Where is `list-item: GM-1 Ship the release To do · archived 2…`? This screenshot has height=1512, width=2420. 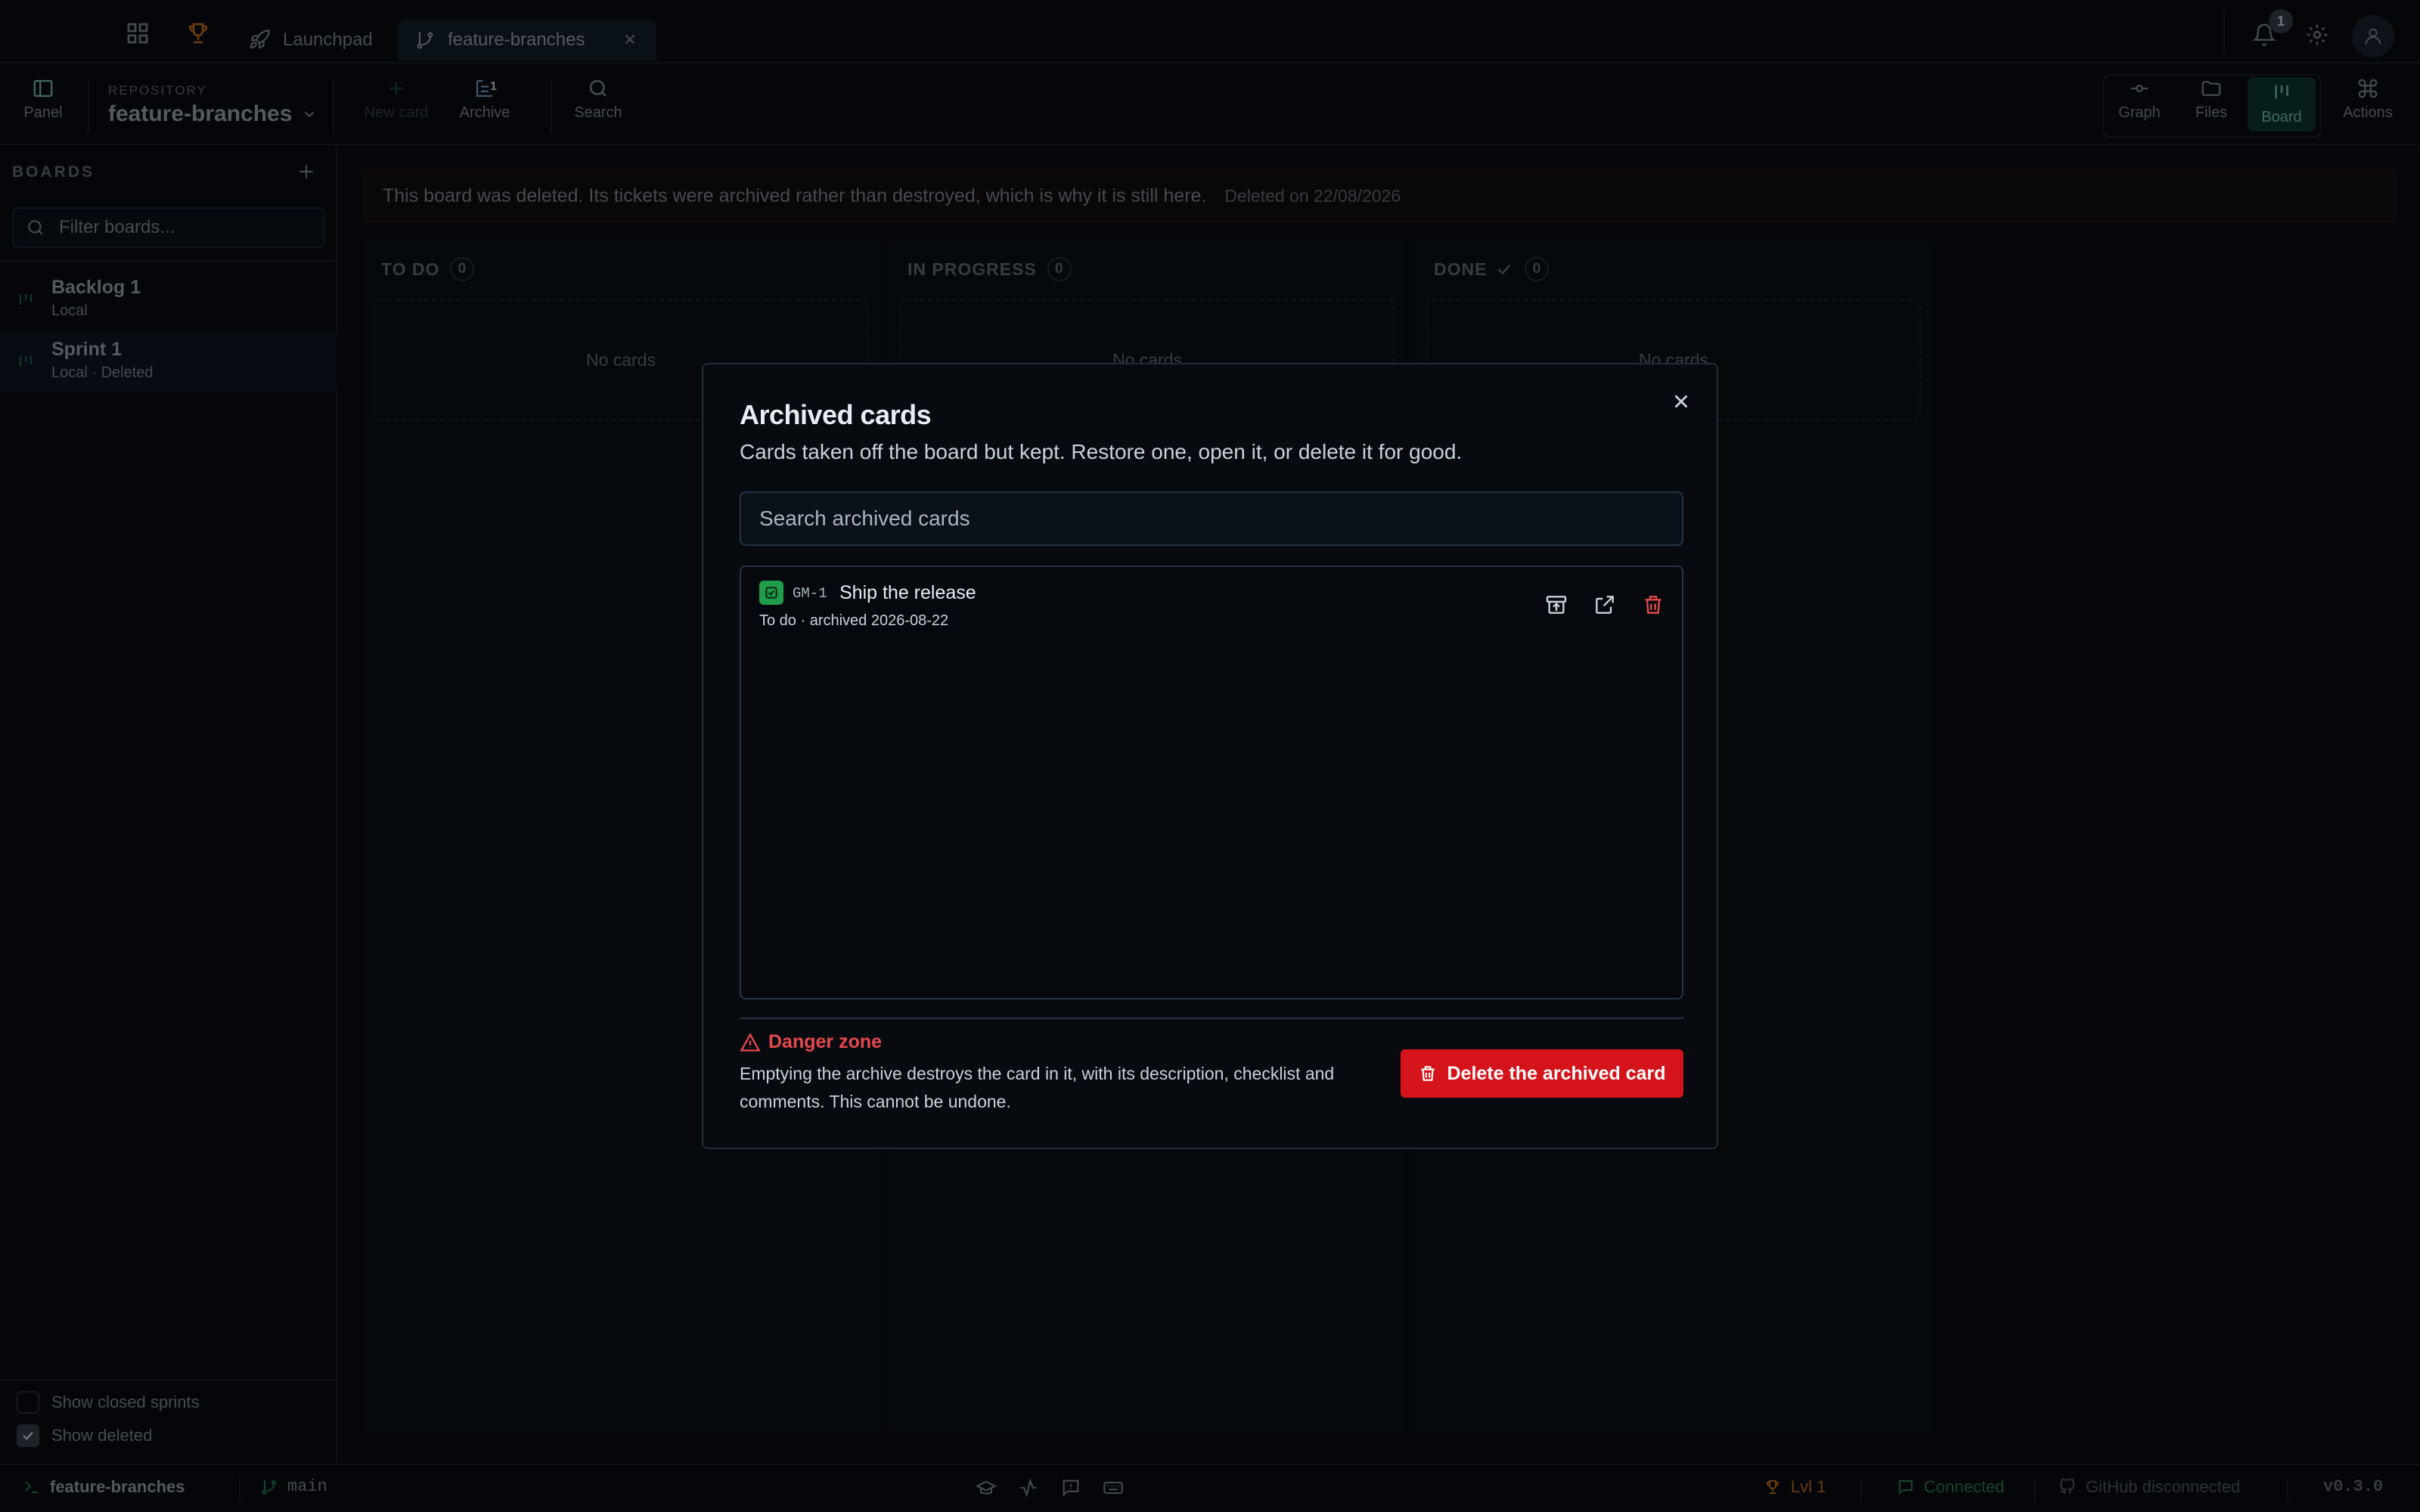
list-item: GM-1 Ship the release To do · archived 2… is located at coordinates (1211, 601).